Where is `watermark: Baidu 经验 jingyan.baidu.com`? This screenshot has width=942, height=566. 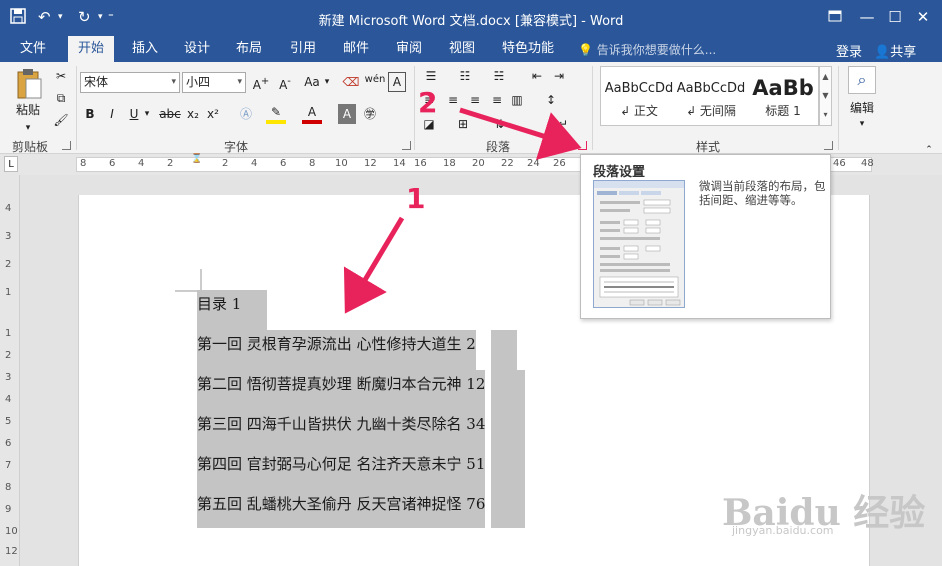 watermark: Baidu 经验 jingyan.baidu.com is located at coordinates (823, 510).